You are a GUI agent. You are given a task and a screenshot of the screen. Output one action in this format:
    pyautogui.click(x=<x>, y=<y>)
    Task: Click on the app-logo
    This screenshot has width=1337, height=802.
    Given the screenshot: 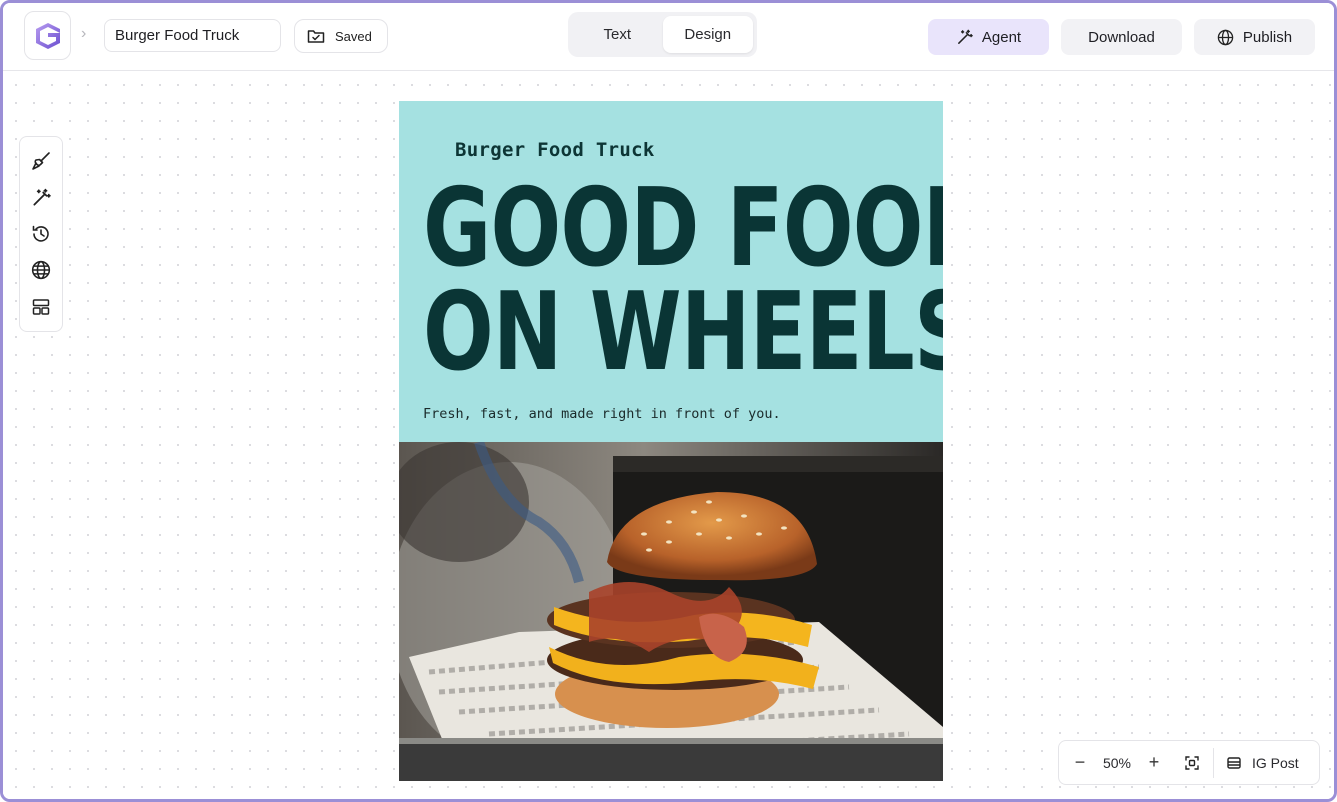 What is the action you would take?
    pyautogui.click(x=47, y=35)
    